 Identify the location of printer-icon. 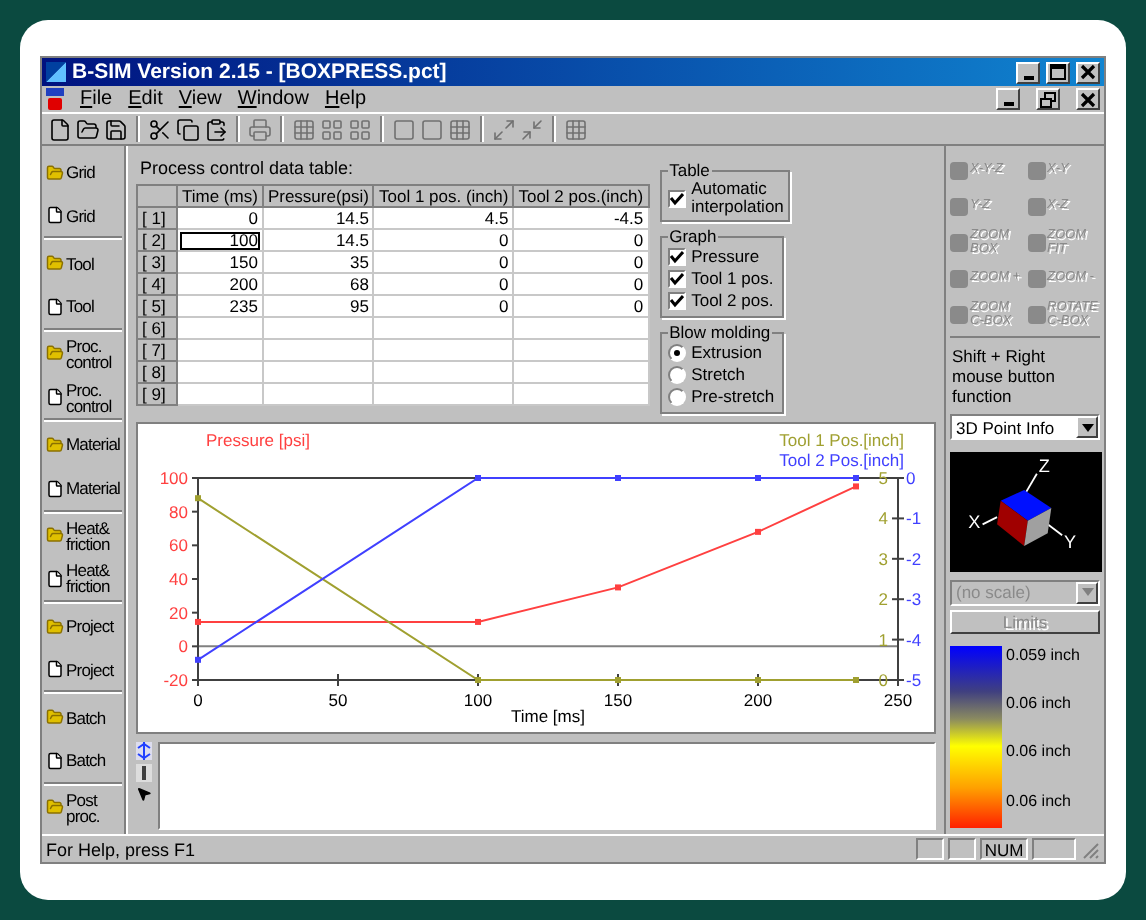
(260, 129).